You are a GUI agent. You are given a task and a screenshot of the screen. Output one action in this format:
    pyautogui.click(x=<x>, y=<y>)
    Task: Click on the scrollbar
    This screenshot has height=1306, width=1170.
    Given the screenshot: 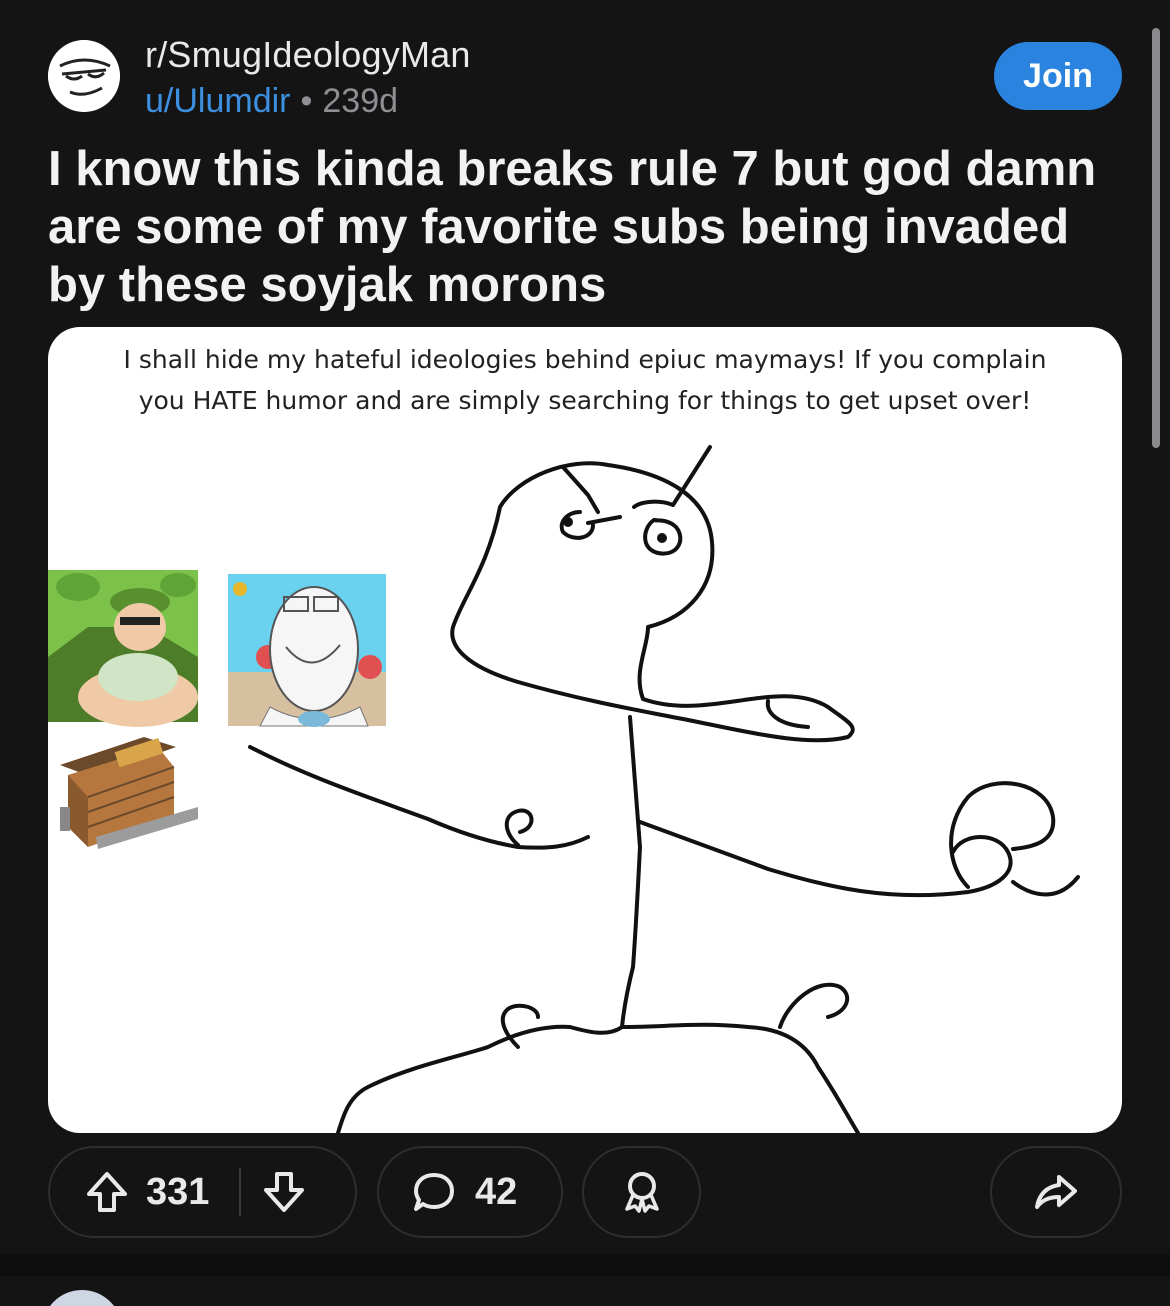 What is the action you would take?
    pyautogui.click(x=1156, y=238)
    